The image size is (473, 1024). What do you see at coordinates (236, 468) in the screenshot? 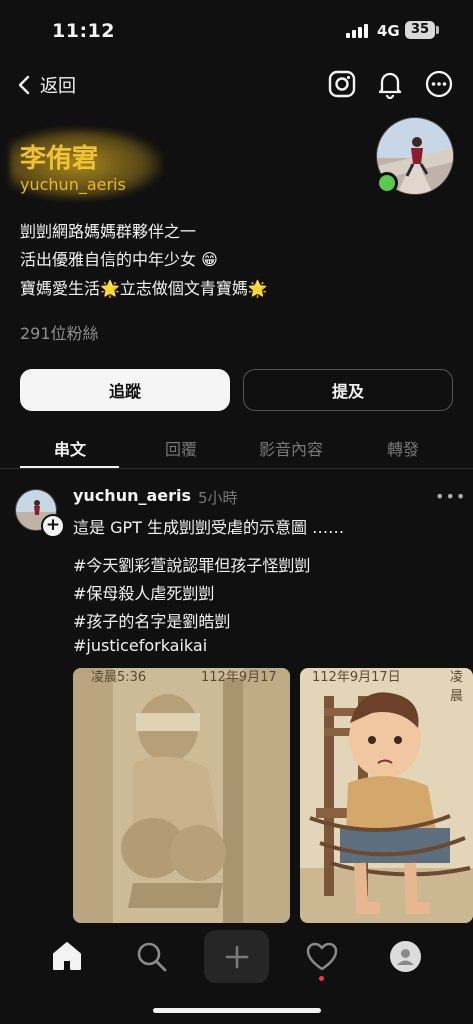
I see `tab-divider` at bounding box center [236, 468].